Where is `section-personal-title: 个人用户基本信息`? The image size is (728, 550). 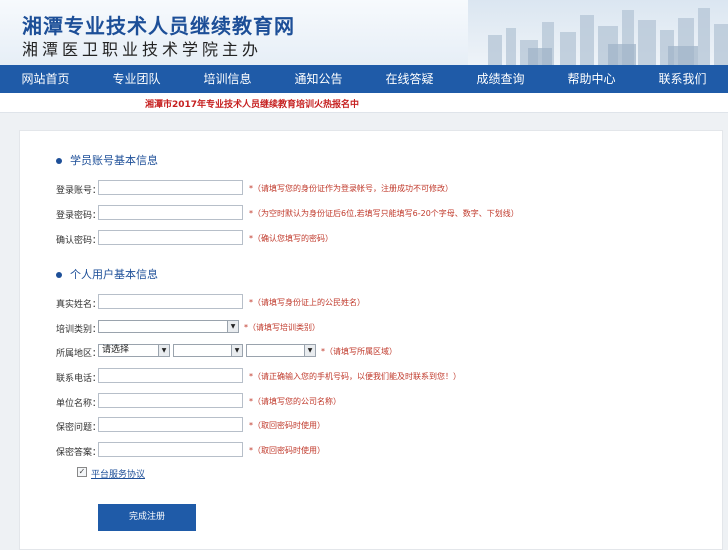 section-personal-title: 个人用户基本信息 is located at coordinates (107, 274).